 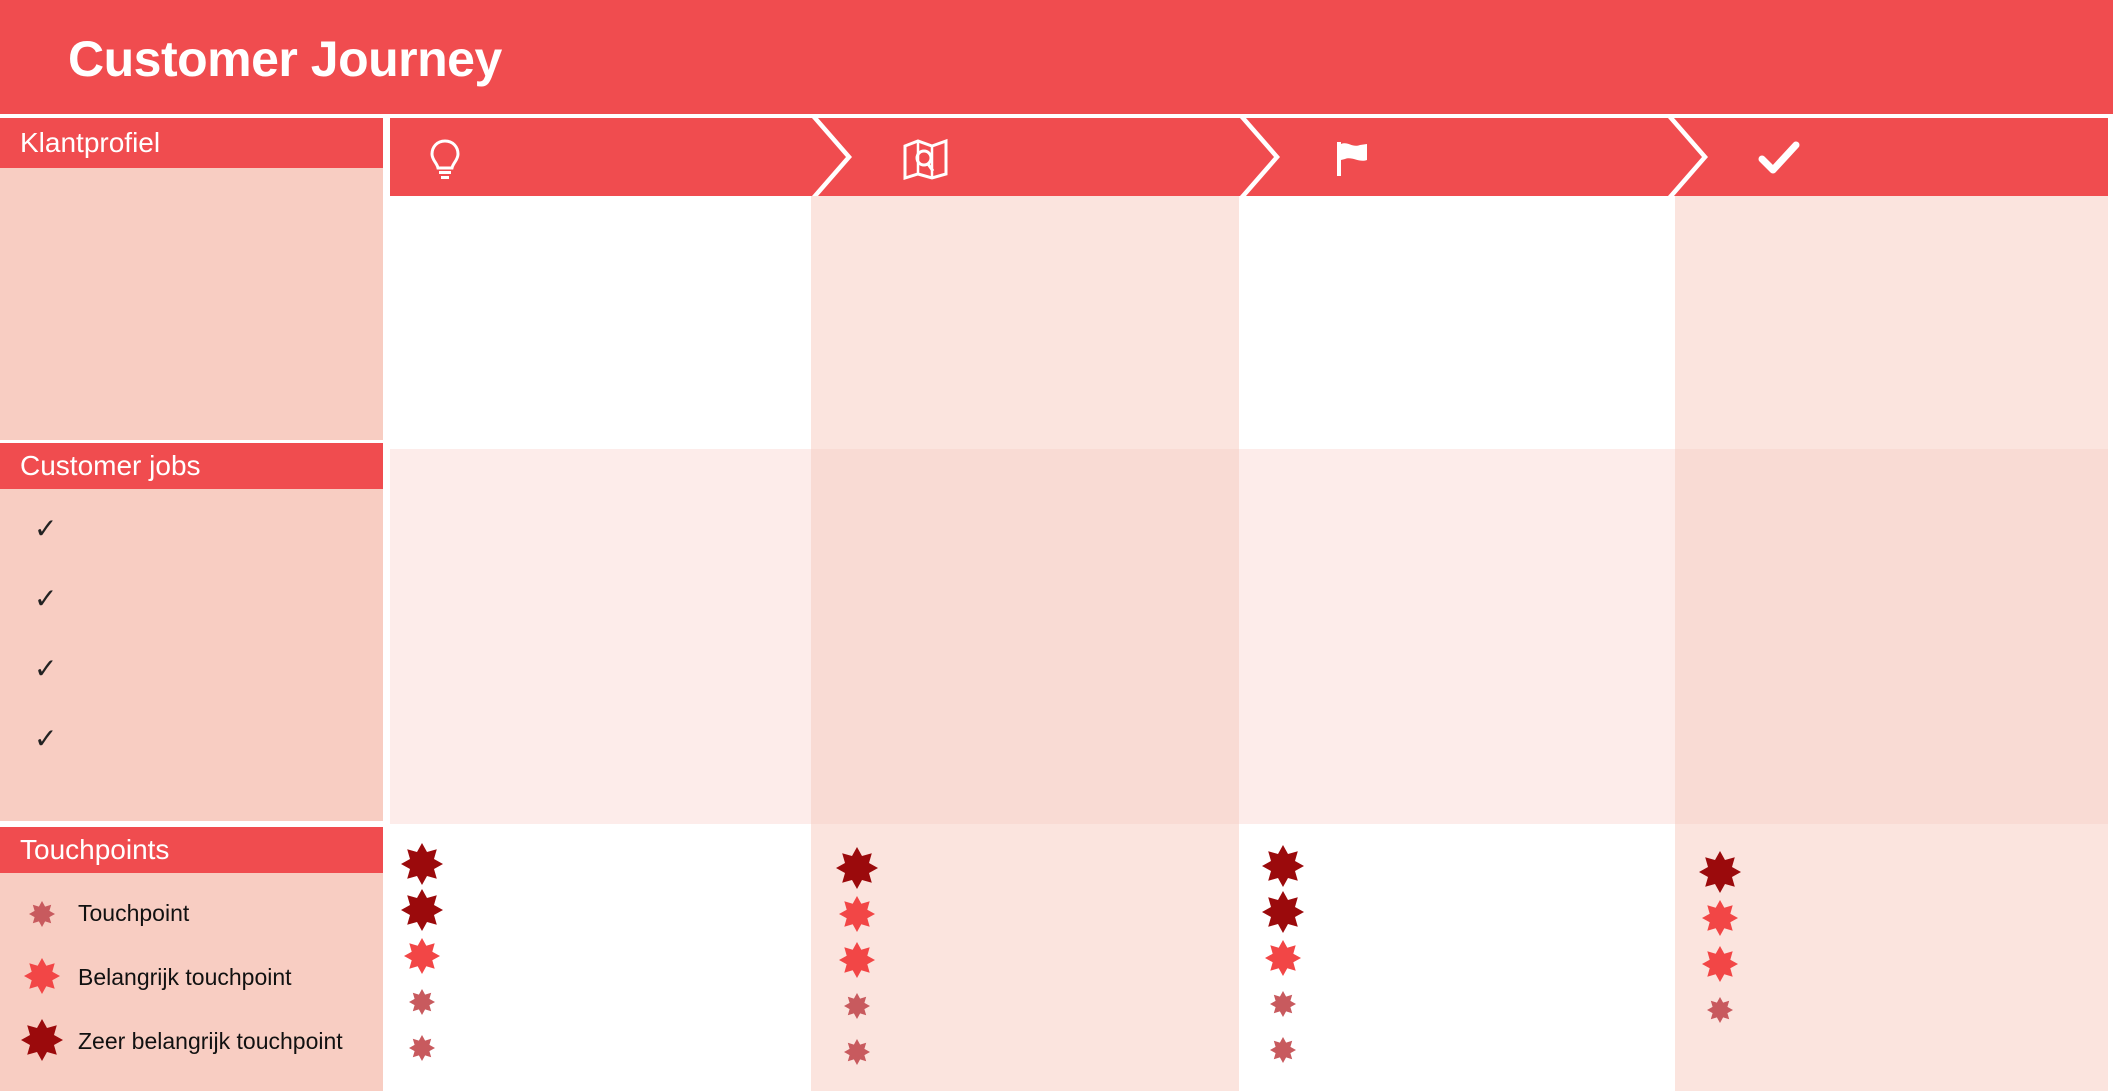 What do you see at coordinates (1457, 322) in the screenshot?
I see `phase-3-profile-cell` at bounding box center [1457, 322].